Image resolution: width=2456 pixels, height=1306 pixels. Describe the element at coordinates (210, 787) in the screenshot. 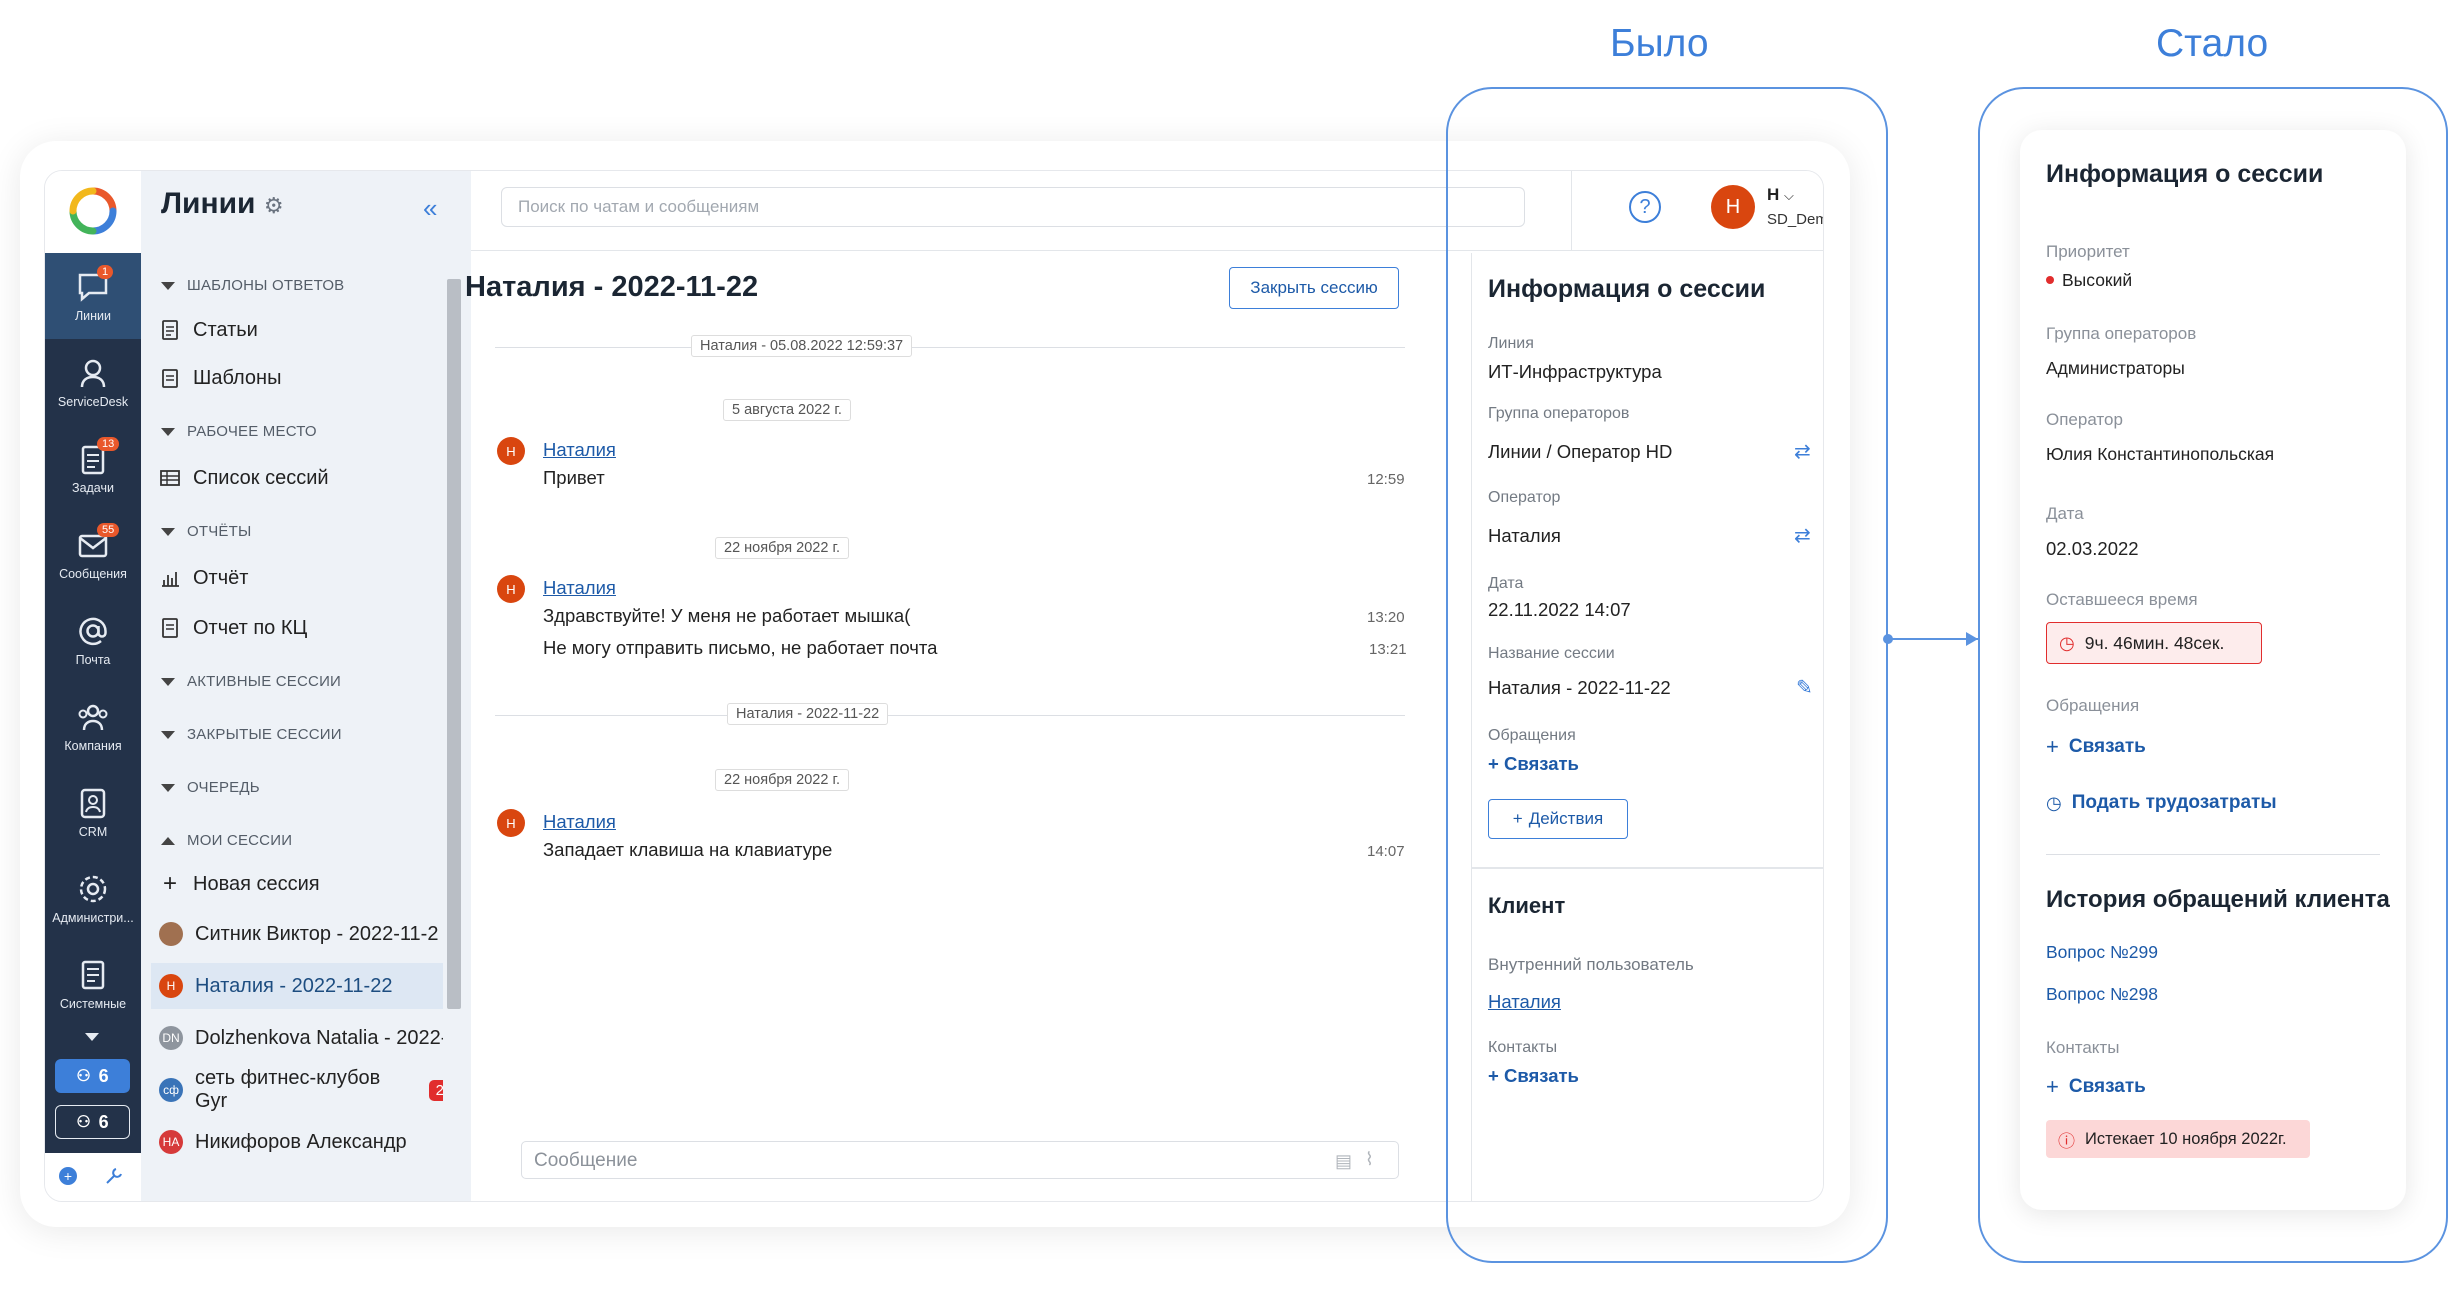

I see `section-queue: ОЧЕРЕДЬ` at that location.